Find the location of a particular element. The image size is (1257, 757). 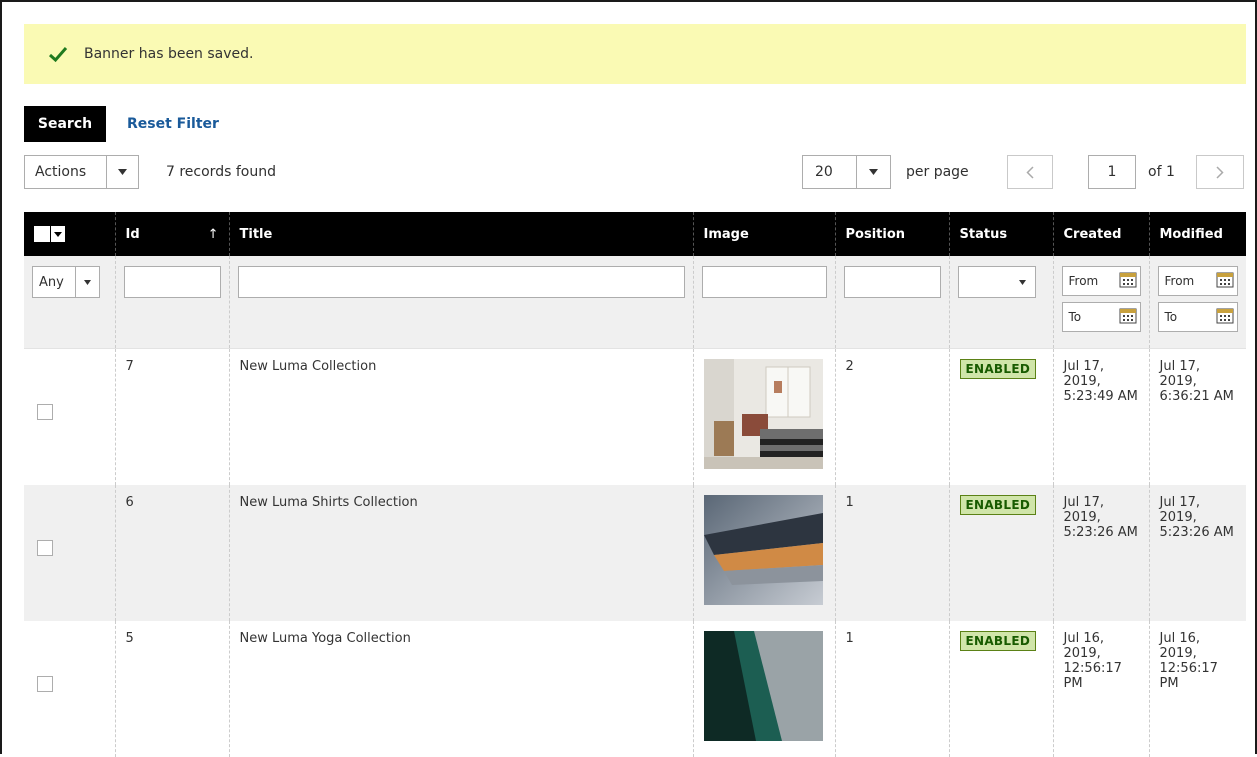

filter-row: Any From To From To is located at coordinates (635, 302).